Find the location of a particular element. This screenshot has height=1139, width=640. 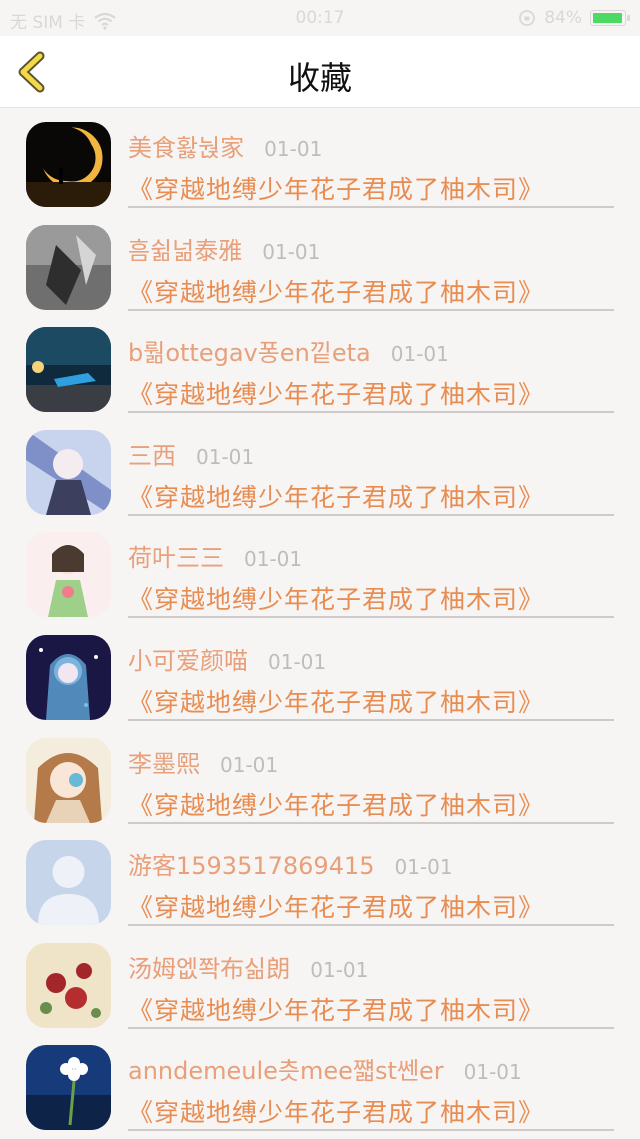

page-title: 收藏 is located at coordinates (319, 78).